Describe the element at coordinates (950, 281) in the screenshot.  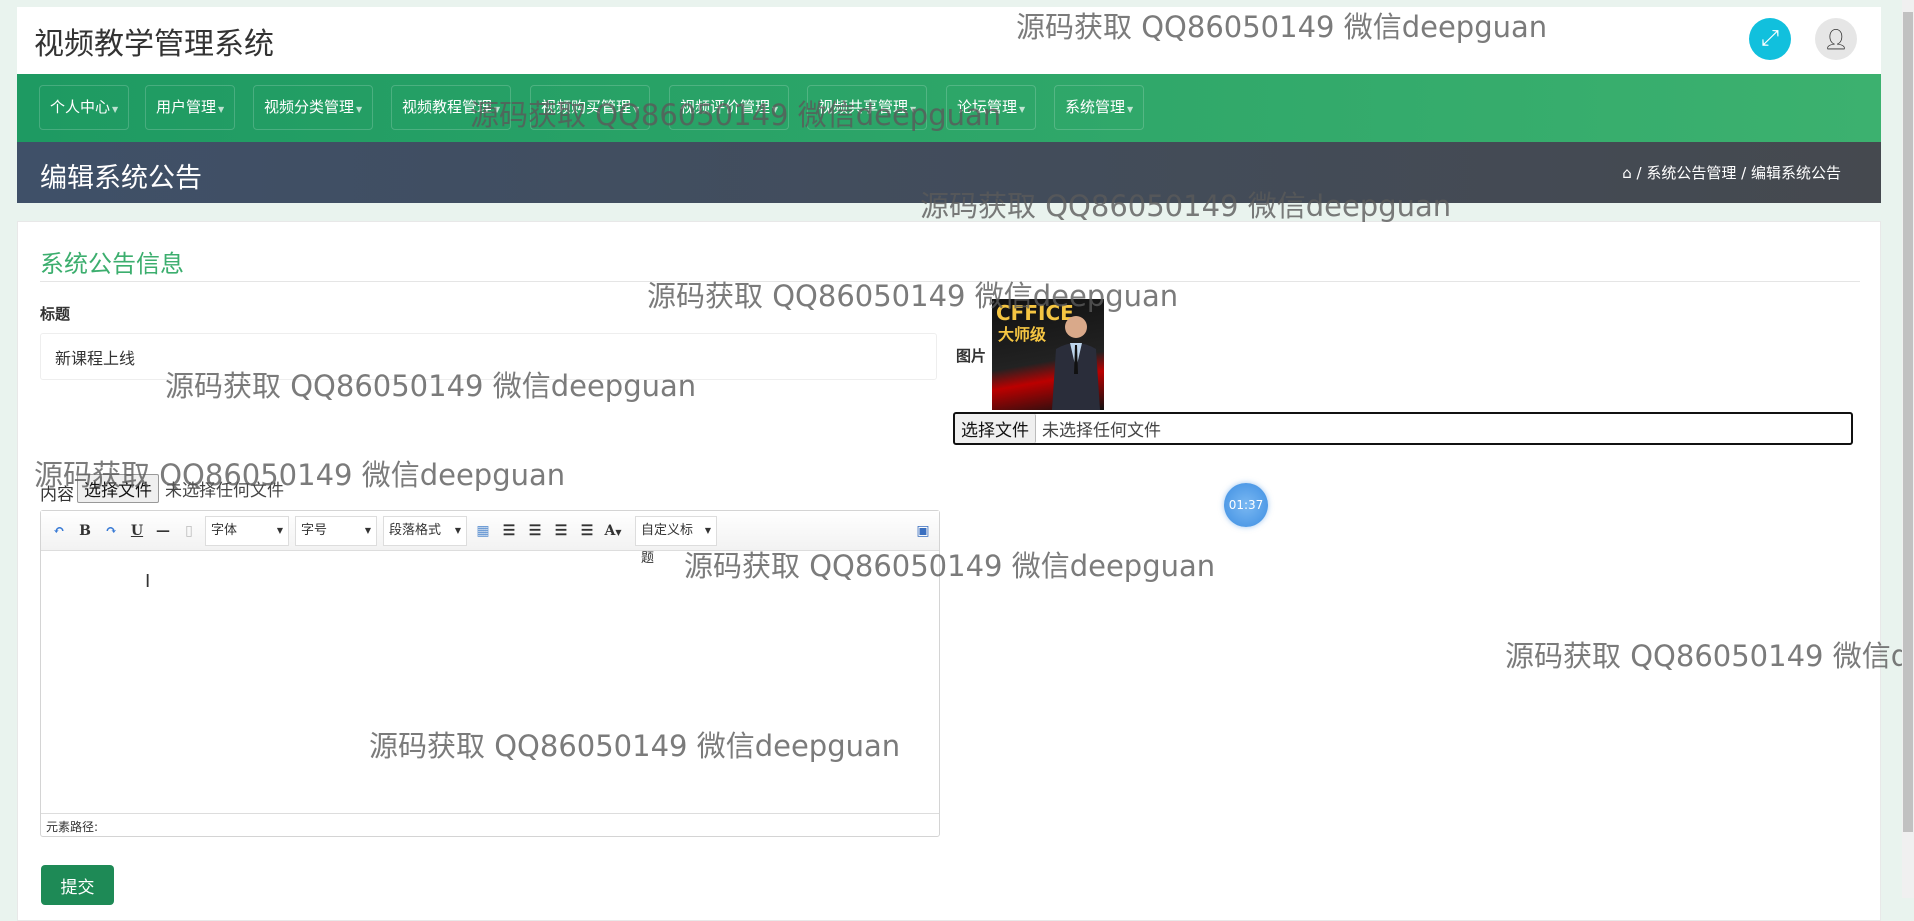
I see `divider` at that location.